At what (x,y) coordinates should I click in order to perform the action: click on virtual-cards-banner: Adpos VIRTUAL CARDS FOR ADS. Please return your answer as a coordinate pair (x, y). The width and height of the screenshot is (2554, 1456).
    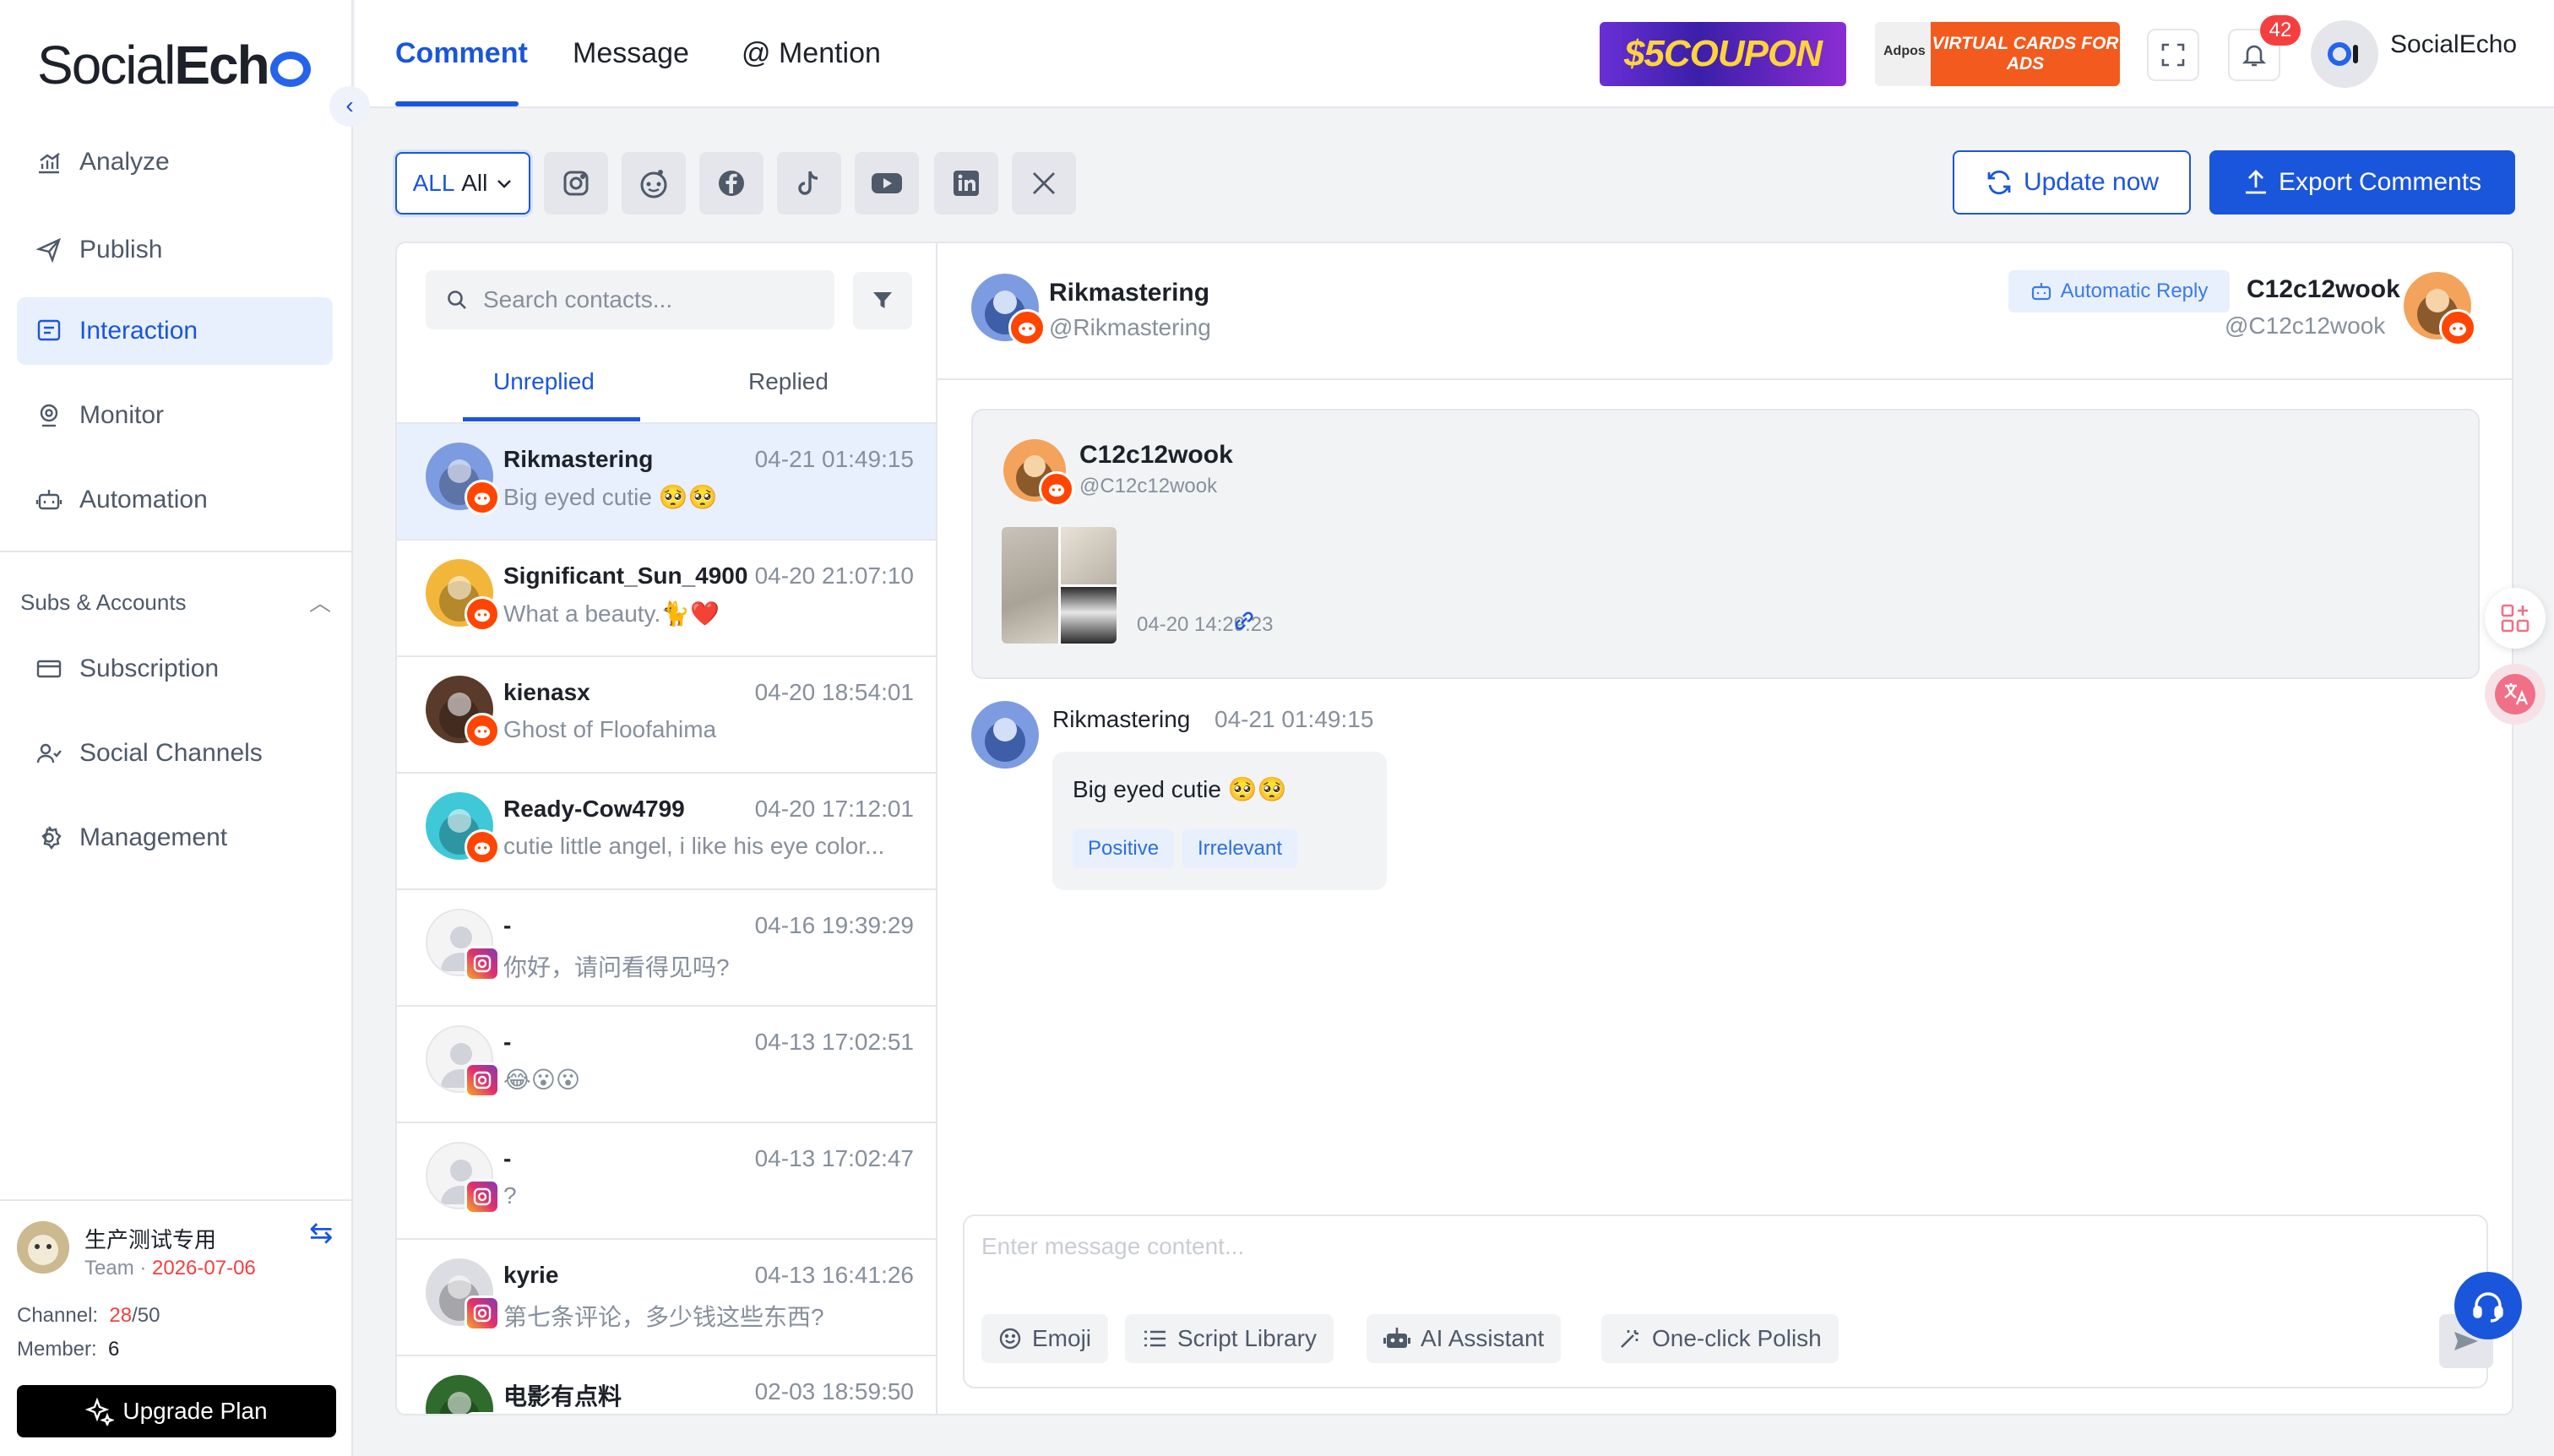
    Looking at the image, I should click on (1997, 54).